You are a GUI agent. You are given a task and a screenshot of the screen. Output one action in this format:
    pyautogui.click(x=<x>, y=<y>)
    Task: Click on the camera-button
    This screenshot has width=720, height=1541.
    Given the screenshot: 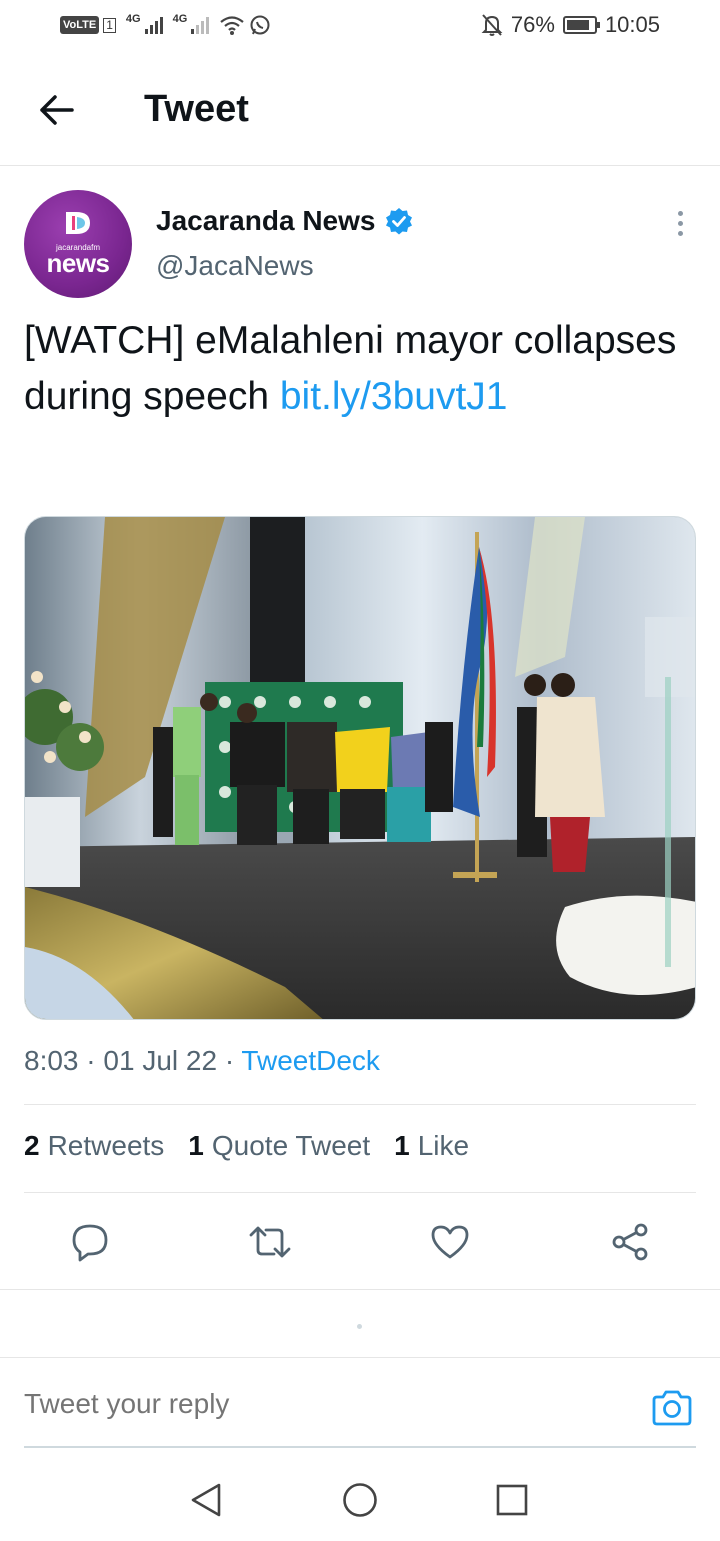 What is the action you would take?
    pyautogui.click(x=672, y=1408)
    